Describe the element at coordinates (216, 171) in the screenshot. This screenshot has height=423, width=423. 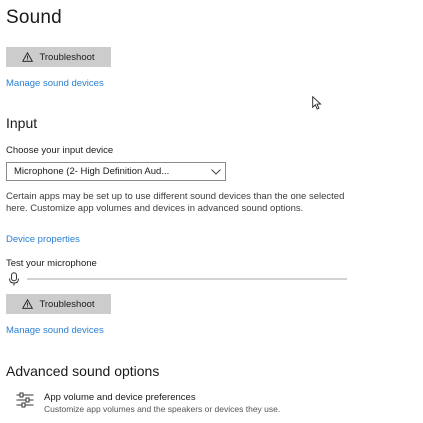
I see `chevron-down-icon` at that location.